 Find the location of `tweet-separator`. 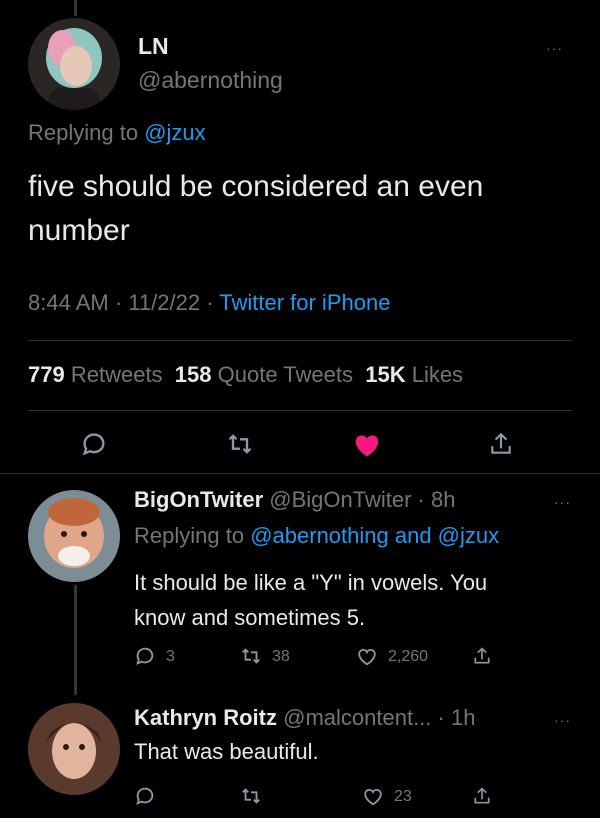

tweet-separator is located at coordinates (300, 473).